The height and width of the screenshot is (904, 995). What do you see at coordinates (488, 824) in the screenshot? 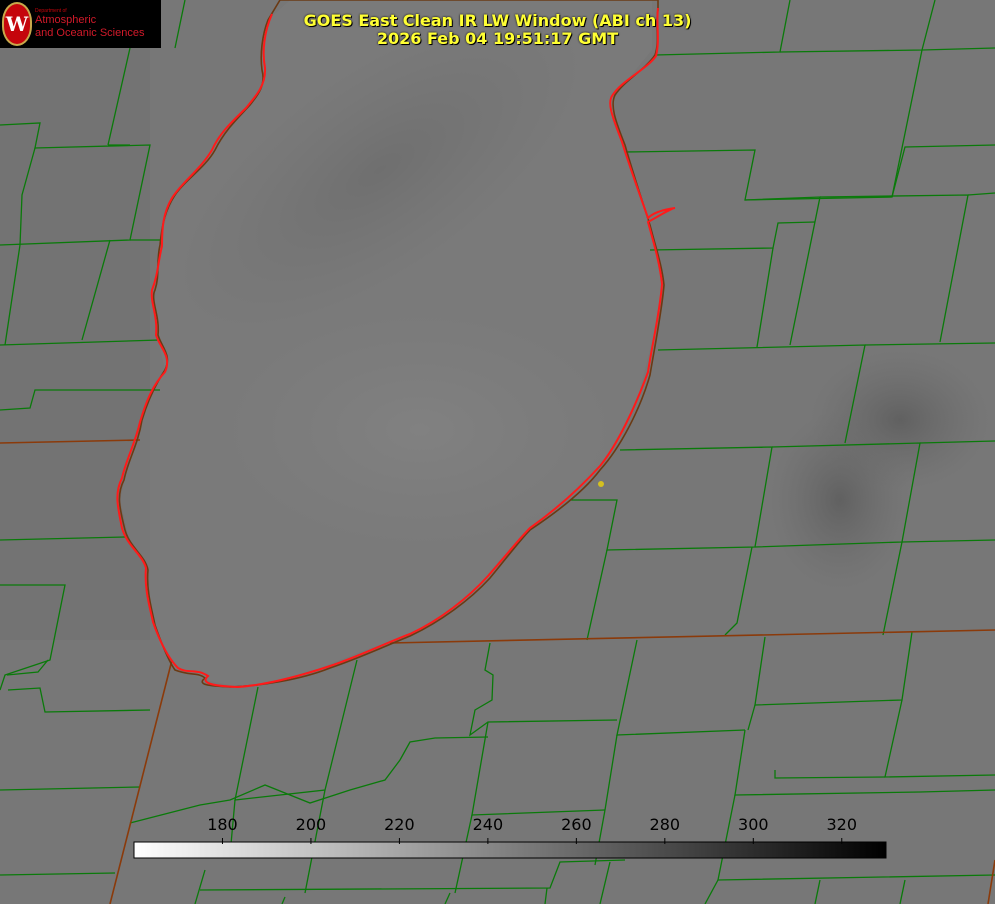
I see `colorbar-tick-label: 240` at bounding box center [488, 824].